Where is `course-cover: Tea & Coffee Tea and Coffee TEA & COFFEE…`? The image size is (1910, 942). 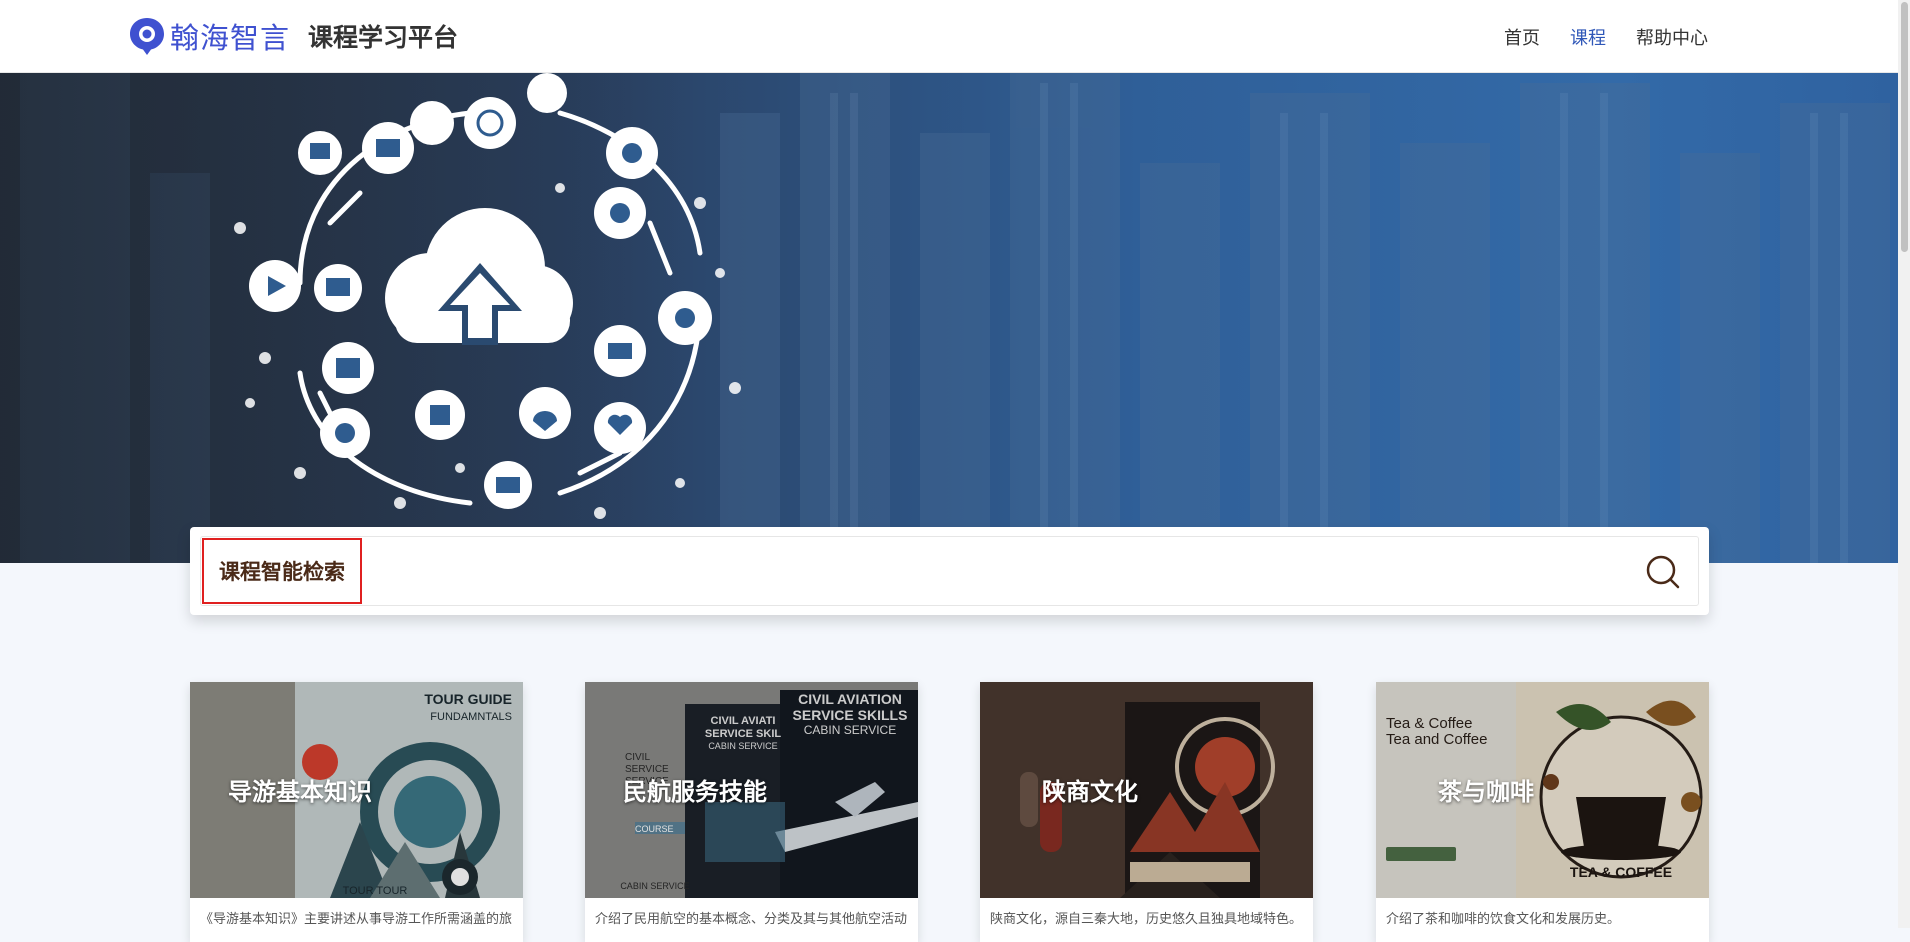 course-cover: Tea & Coffee Tea and Coffee TEA & COFFEE… is located at coordinates (1542, 790).